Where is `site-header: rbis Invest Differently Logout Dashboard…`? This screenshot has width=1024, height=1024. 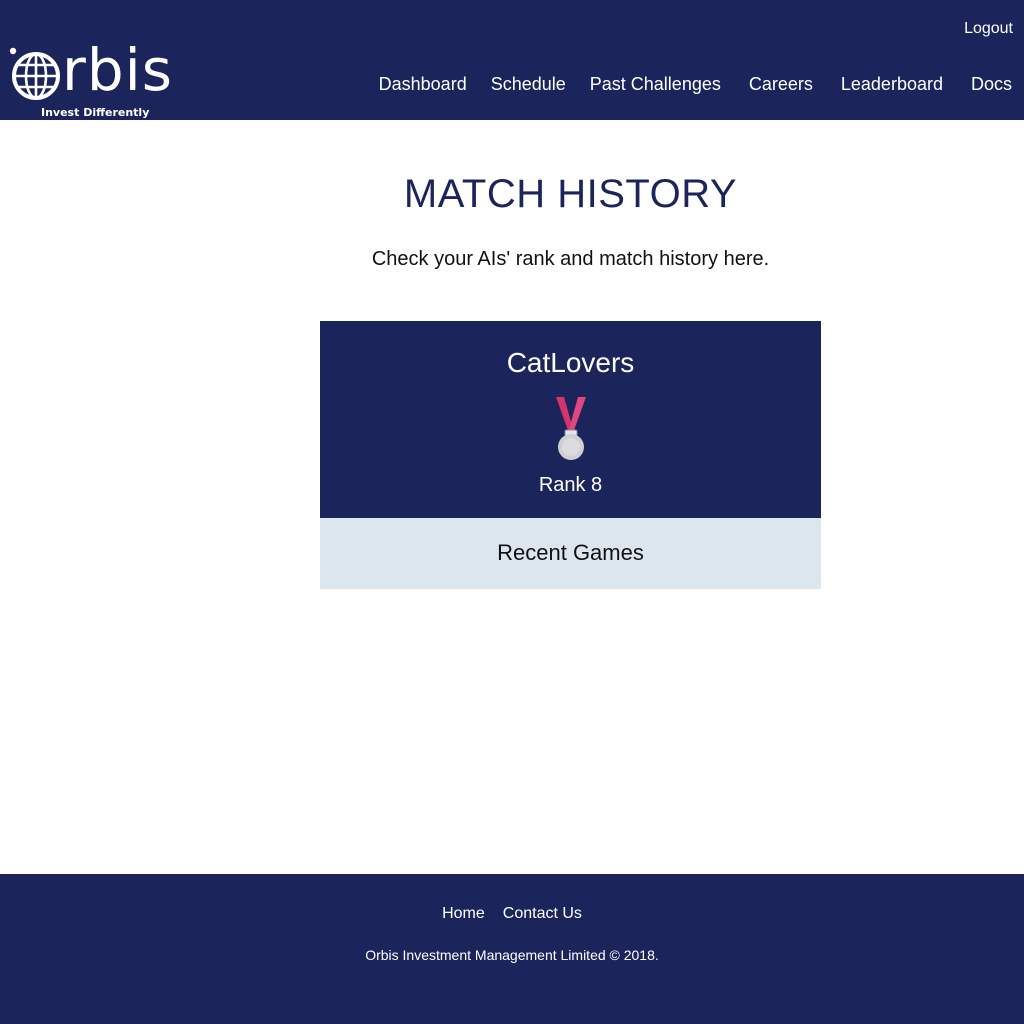
site-header: rbis Invest Differently Logout Dashboard… is located at coordinates (512, 60).